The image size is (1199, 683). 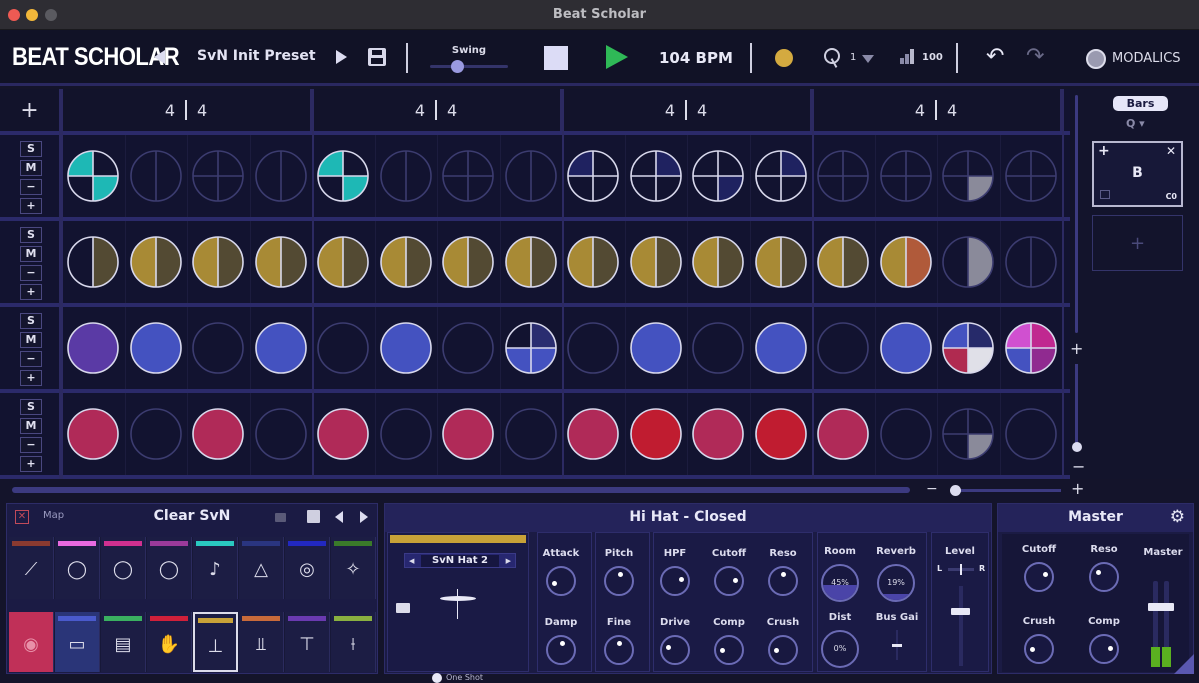 I want to click on instrument-tile-clap: ✋, so click(x=169, y=642).